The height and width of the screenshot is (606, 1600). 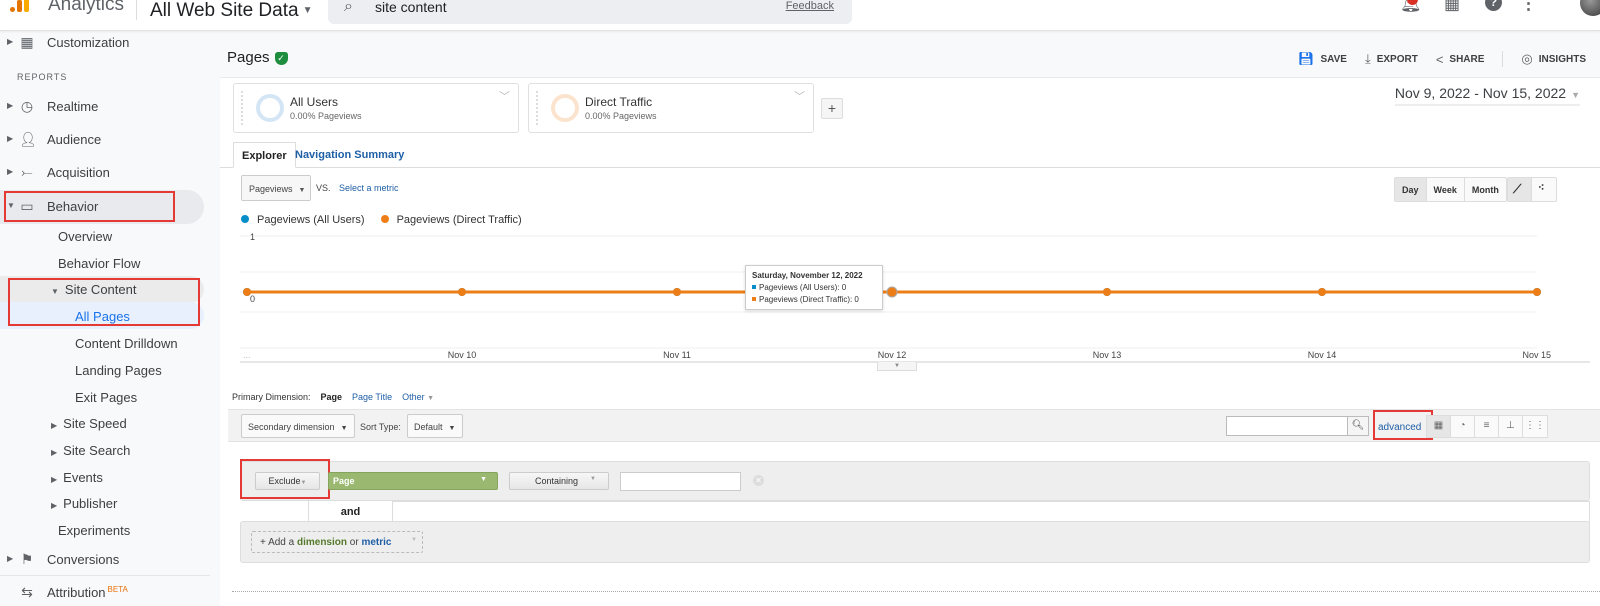 I want to click on add-dimension-or-metric-button: + Add a dimension or metric ▼, so click(x=337, y=542).